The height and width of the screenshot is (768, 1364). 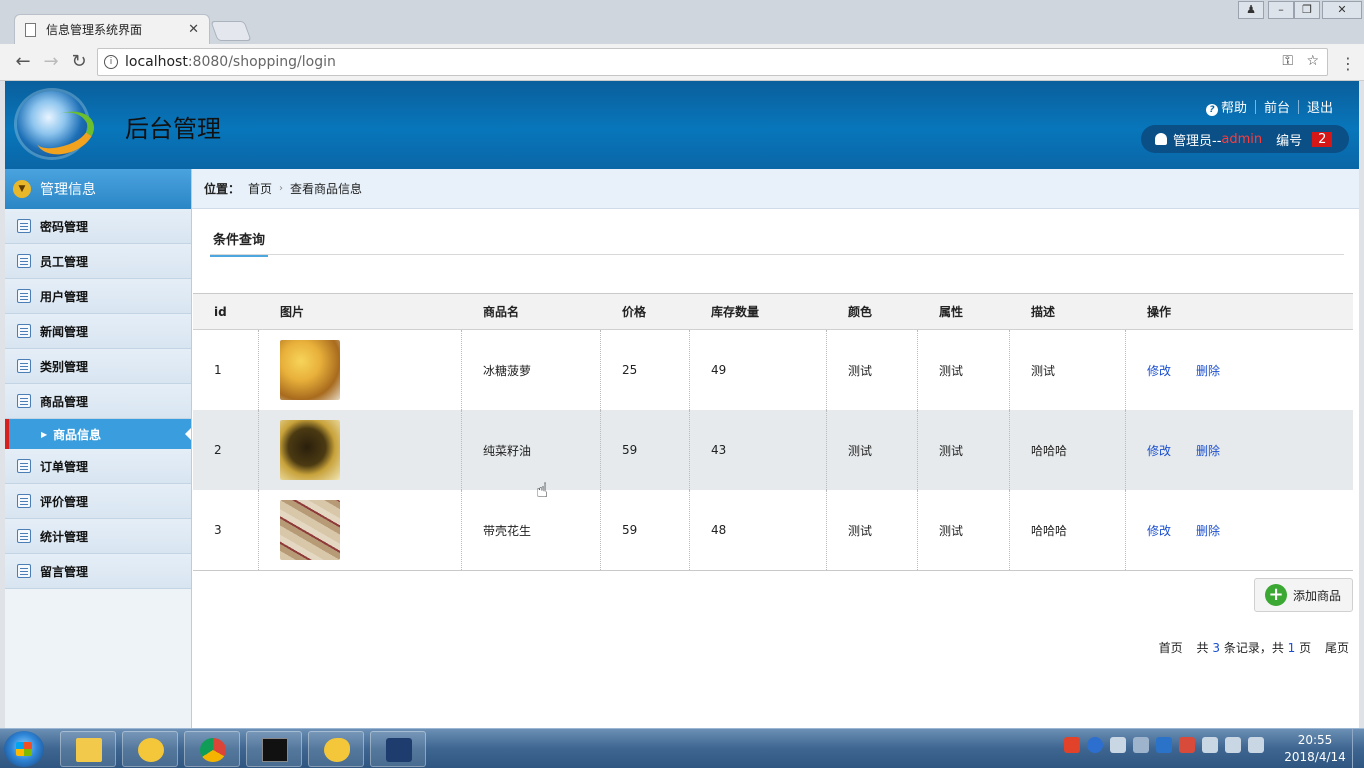 I want to click on user-label: 管理员--, so click(x=1197, y=141).